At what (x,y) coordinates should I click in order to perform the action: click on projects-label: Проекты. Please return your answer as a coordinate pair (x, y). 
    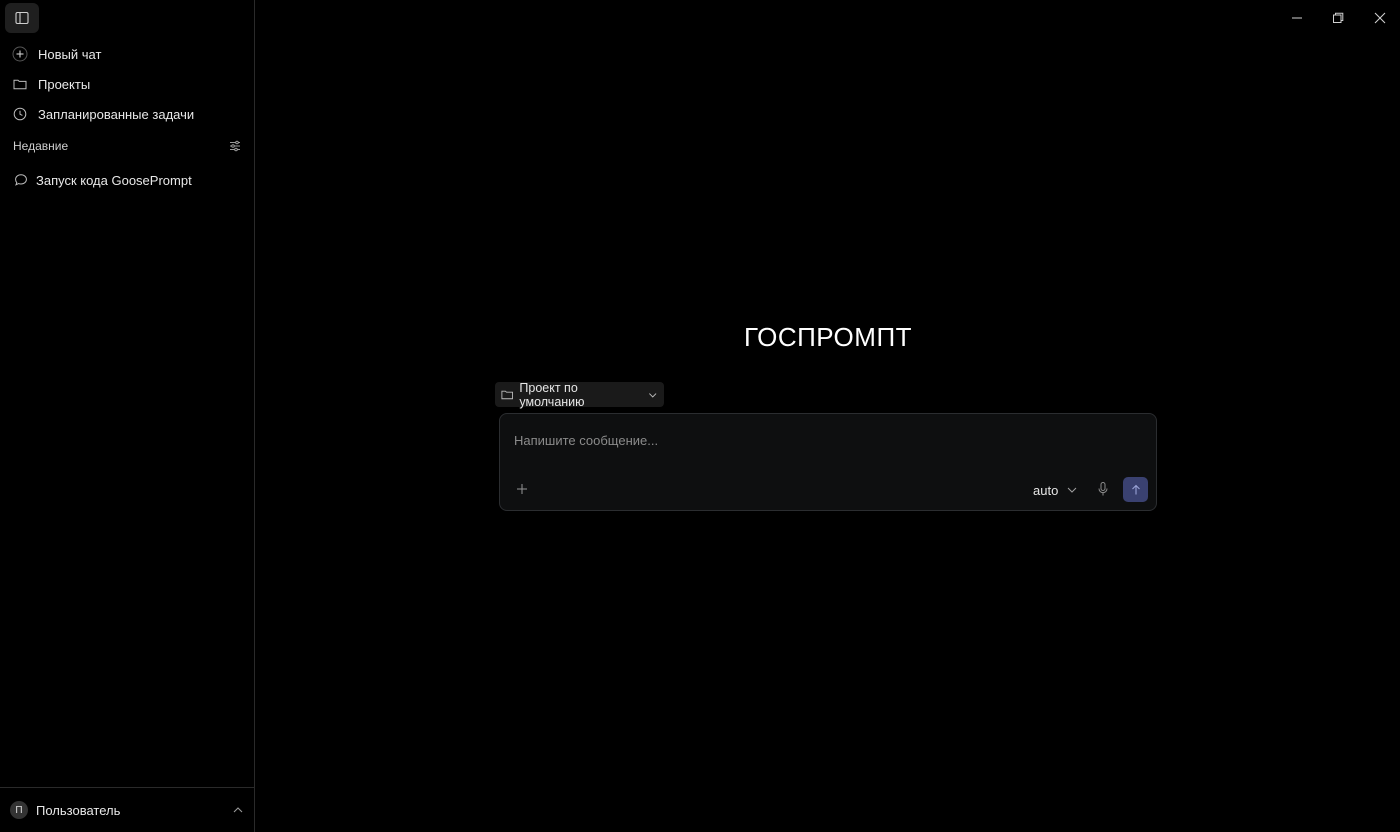
    Looking at the image, I should click on (64, 84).